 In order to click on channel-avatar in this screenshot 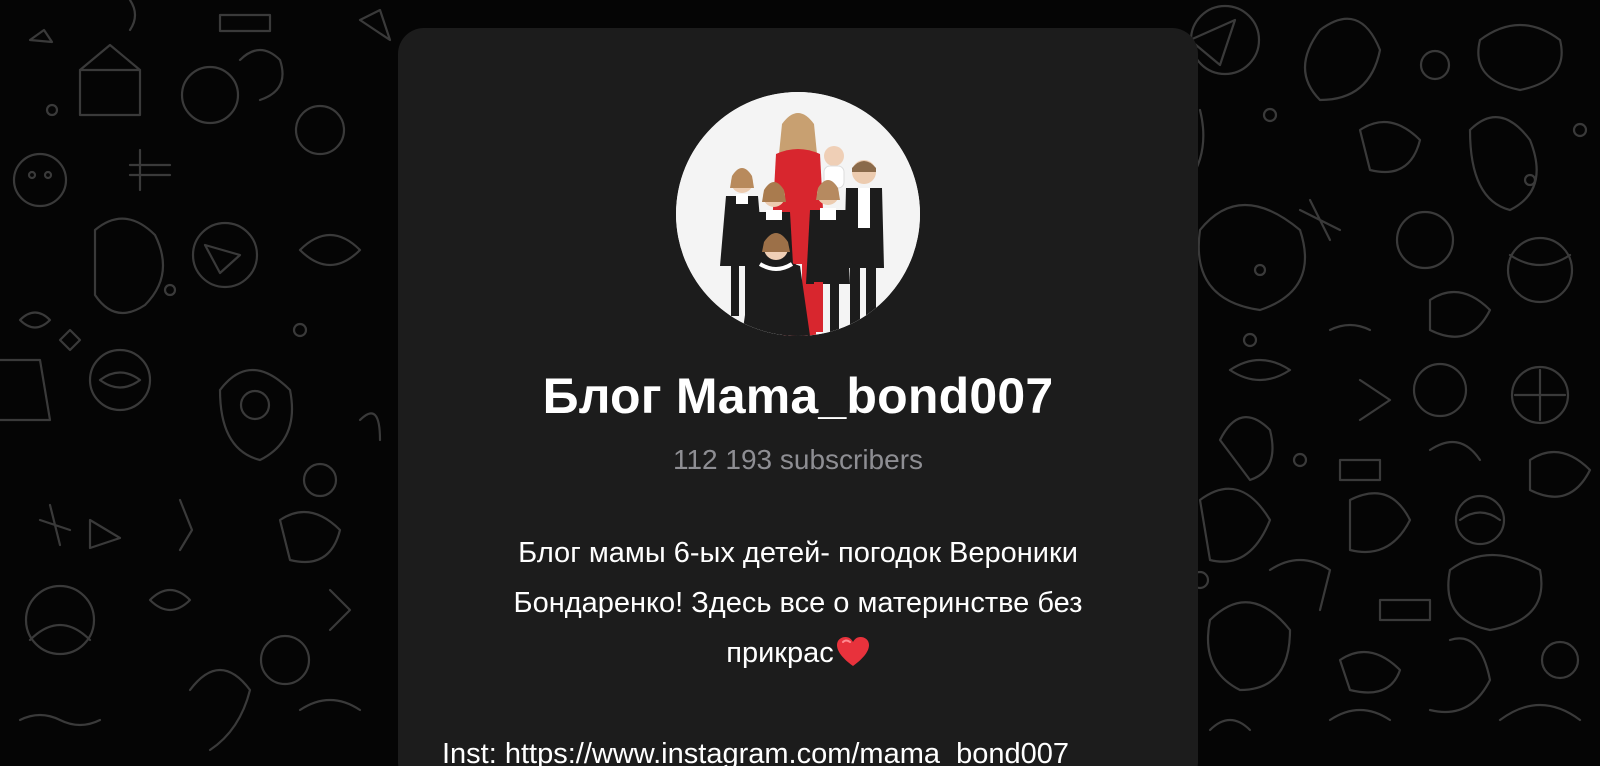, I will do `click(798, 214)`.